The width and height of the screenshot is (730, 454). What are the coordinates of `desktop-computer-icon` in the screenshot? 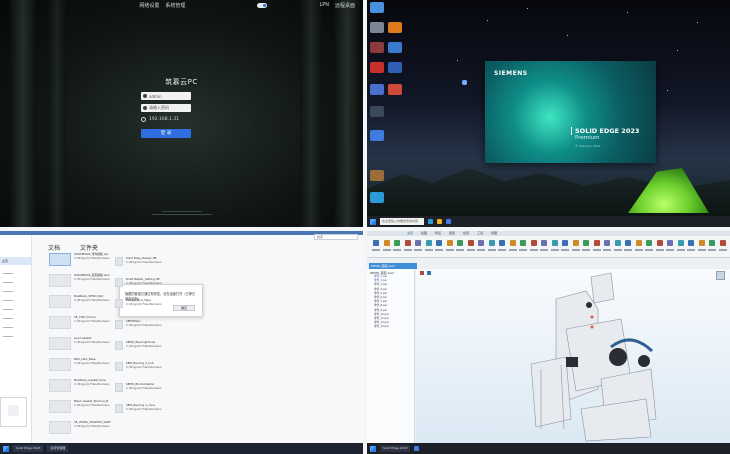 It's located at (377, 7).